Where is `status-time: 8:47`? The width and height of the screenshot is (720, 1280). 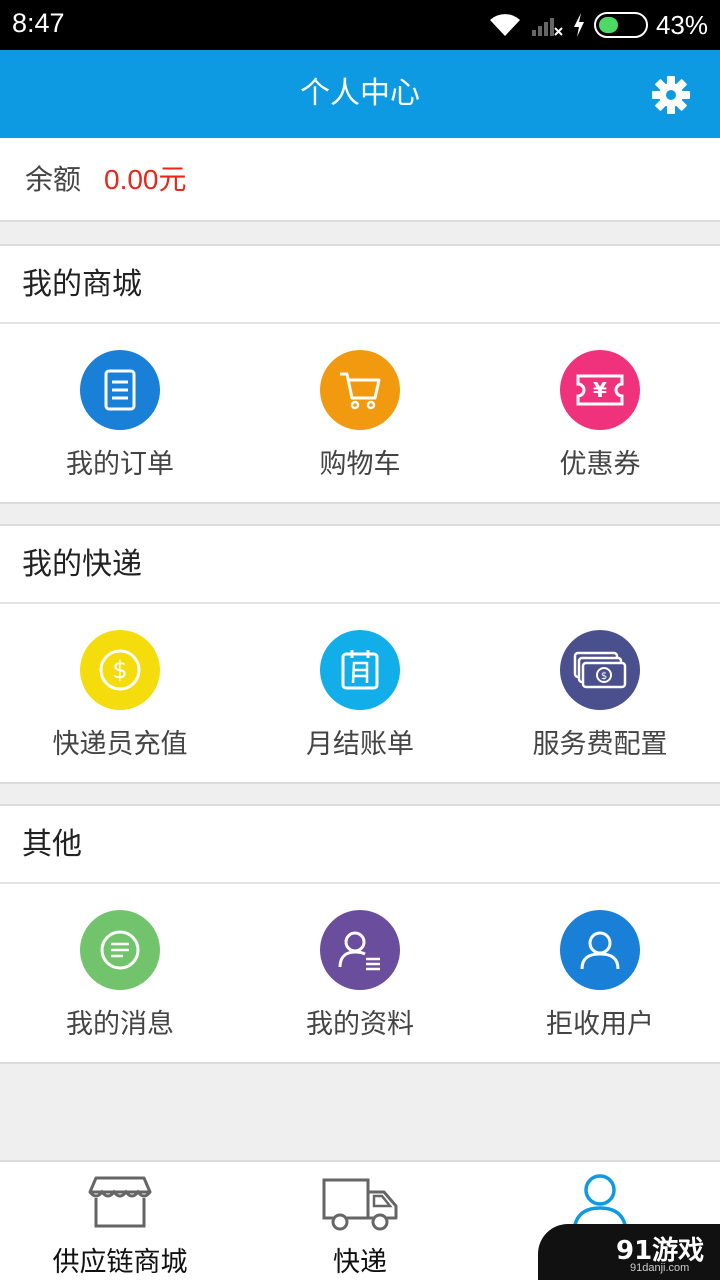
status-time: 8:47 is located at coordinates (38, 23).